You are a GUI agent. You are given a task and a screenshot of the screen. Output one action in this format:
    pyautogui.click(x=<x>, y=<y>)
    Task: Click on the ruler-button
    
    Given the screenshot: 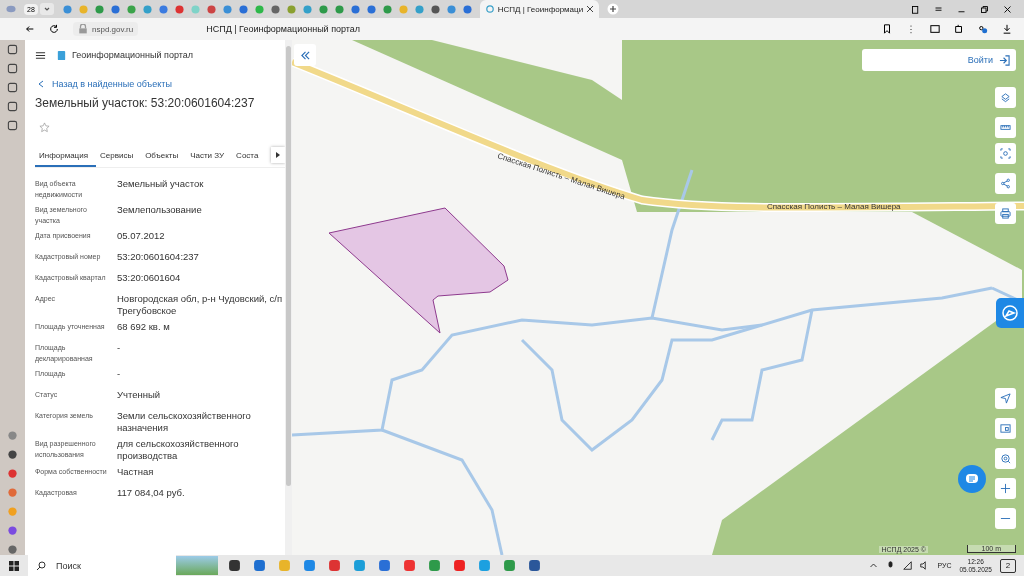 What is the action you would take?
    pyautogui.click(x=1005, y=127)
    